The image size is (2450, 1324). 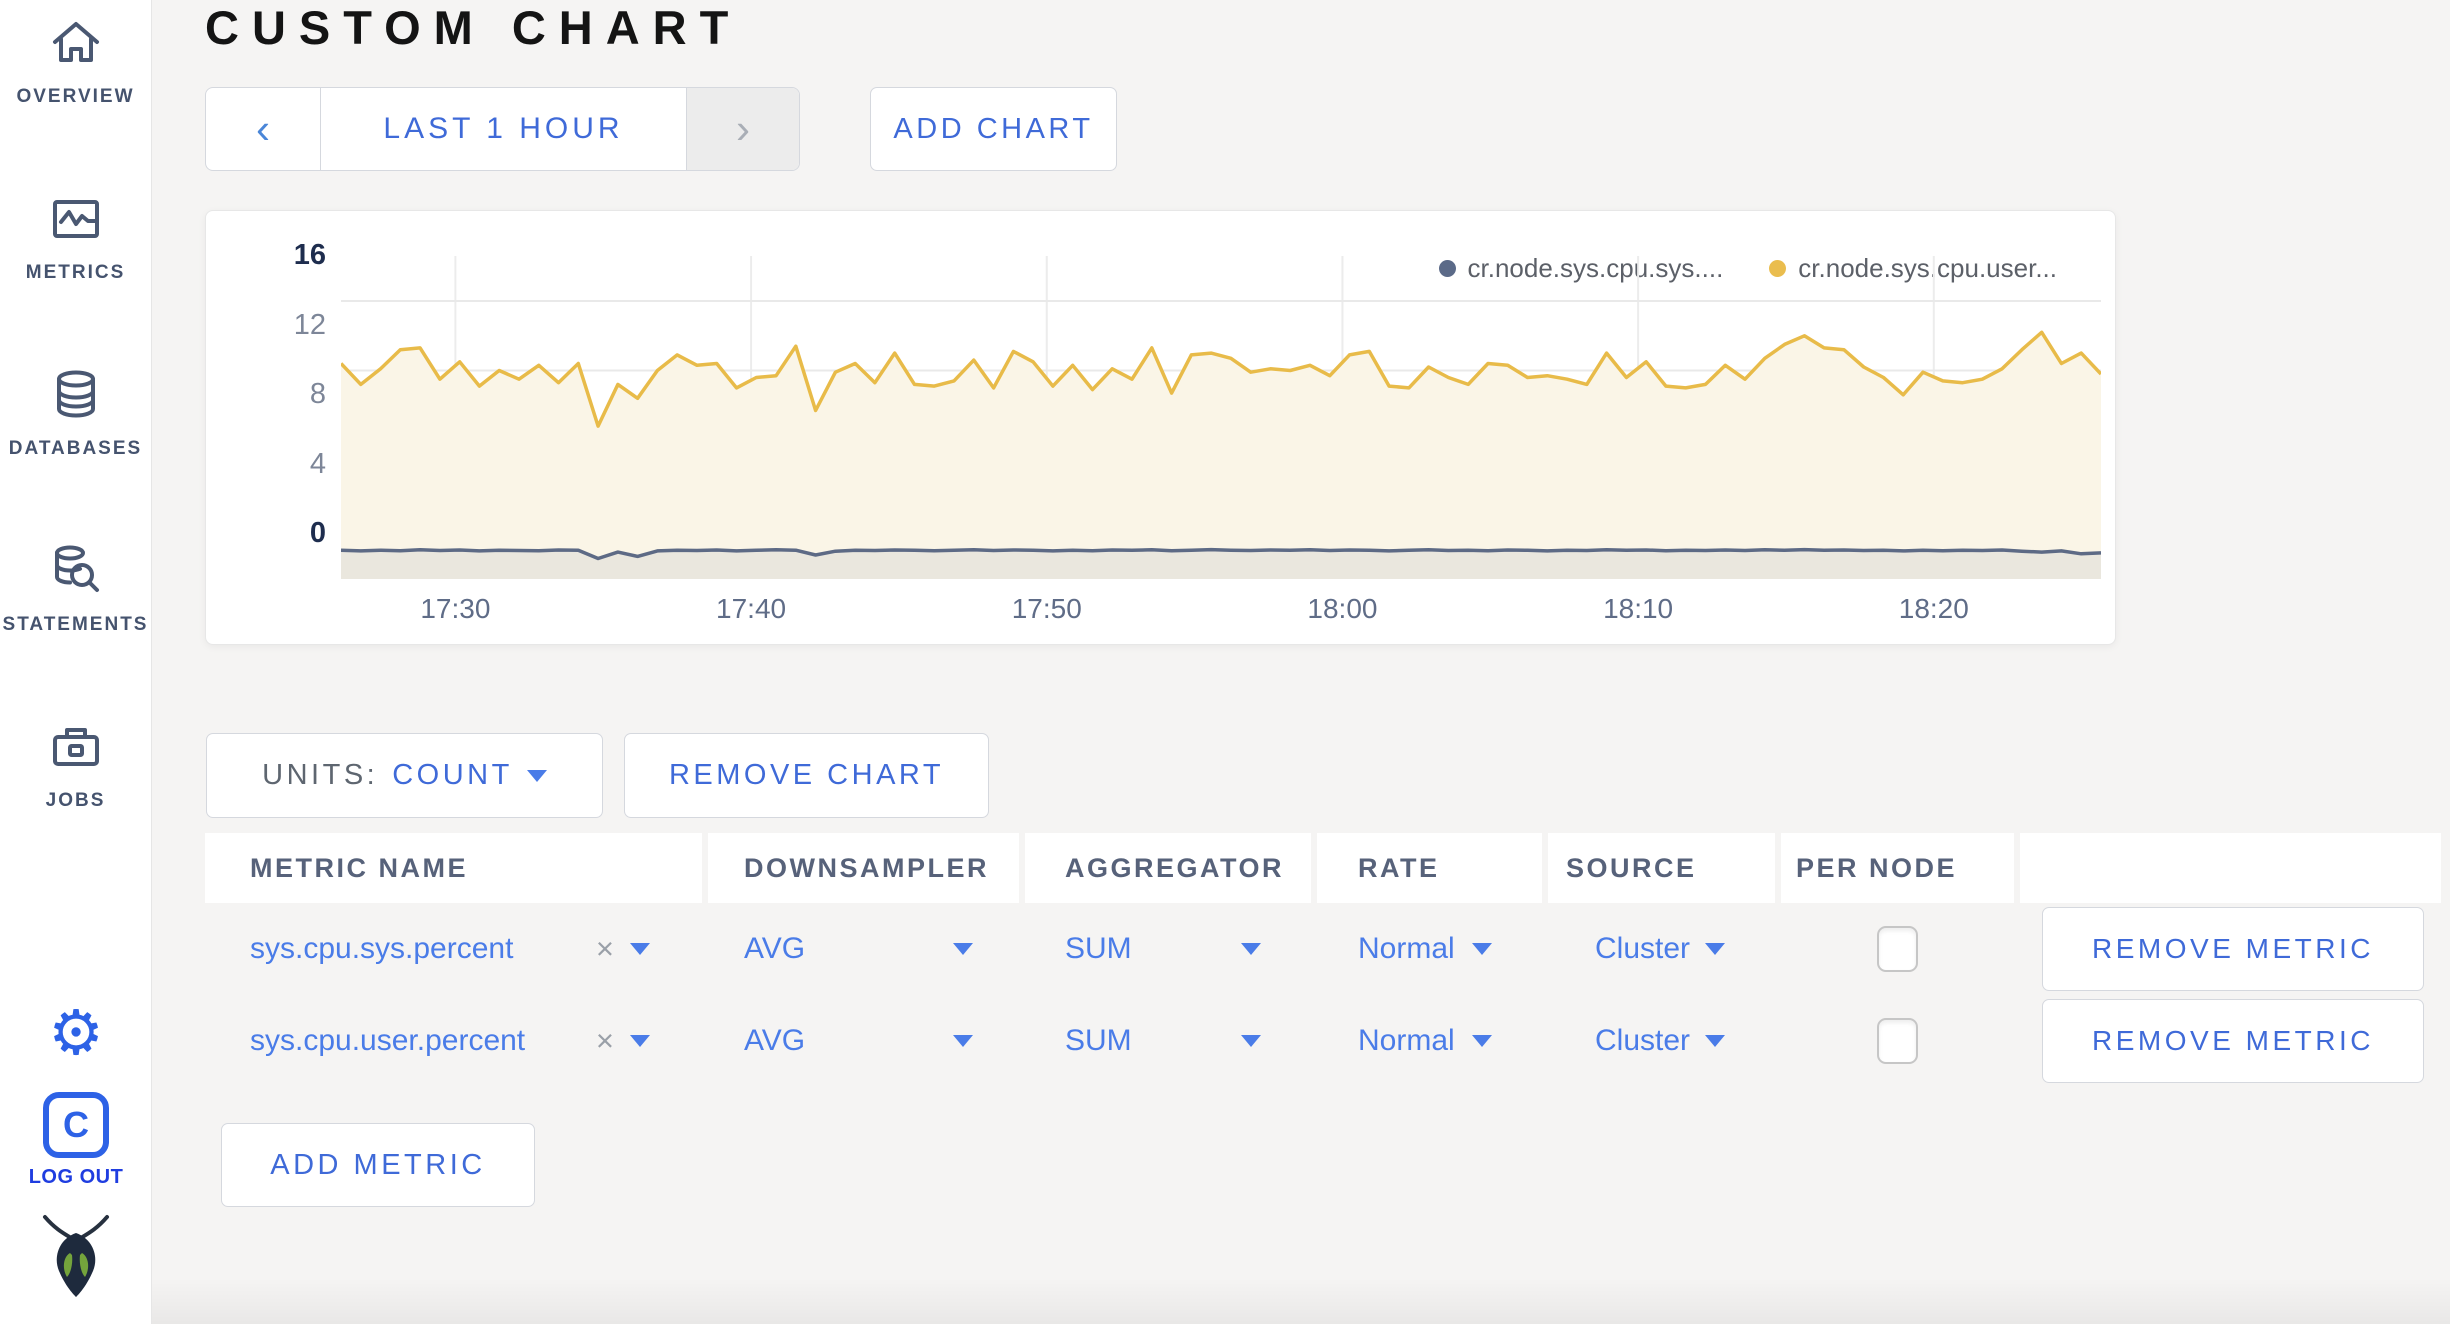 I want to click on y-tick-label: 8, so click(x=317, y=394).